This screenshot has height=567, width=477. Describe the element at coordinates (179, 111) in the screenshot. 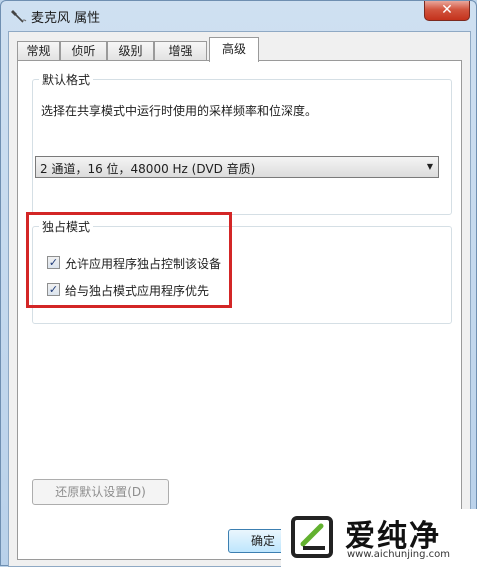

I see `default-format-description: 选择在共享模式中运行时使用的采样频率和位深度。` at that location.